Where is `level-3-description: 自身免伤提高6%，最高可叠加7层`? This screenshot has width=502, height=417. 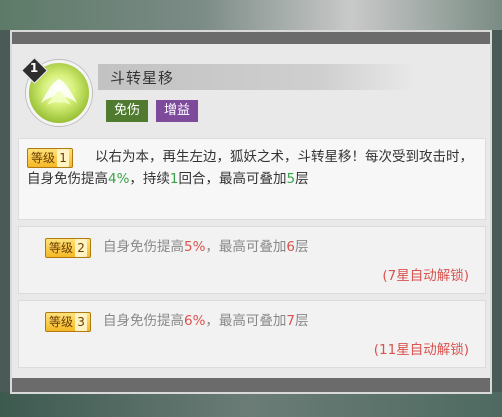 level-3-description: 自身免伤提高6%，最高可叠加7层 is located at coordinates (206, 321).